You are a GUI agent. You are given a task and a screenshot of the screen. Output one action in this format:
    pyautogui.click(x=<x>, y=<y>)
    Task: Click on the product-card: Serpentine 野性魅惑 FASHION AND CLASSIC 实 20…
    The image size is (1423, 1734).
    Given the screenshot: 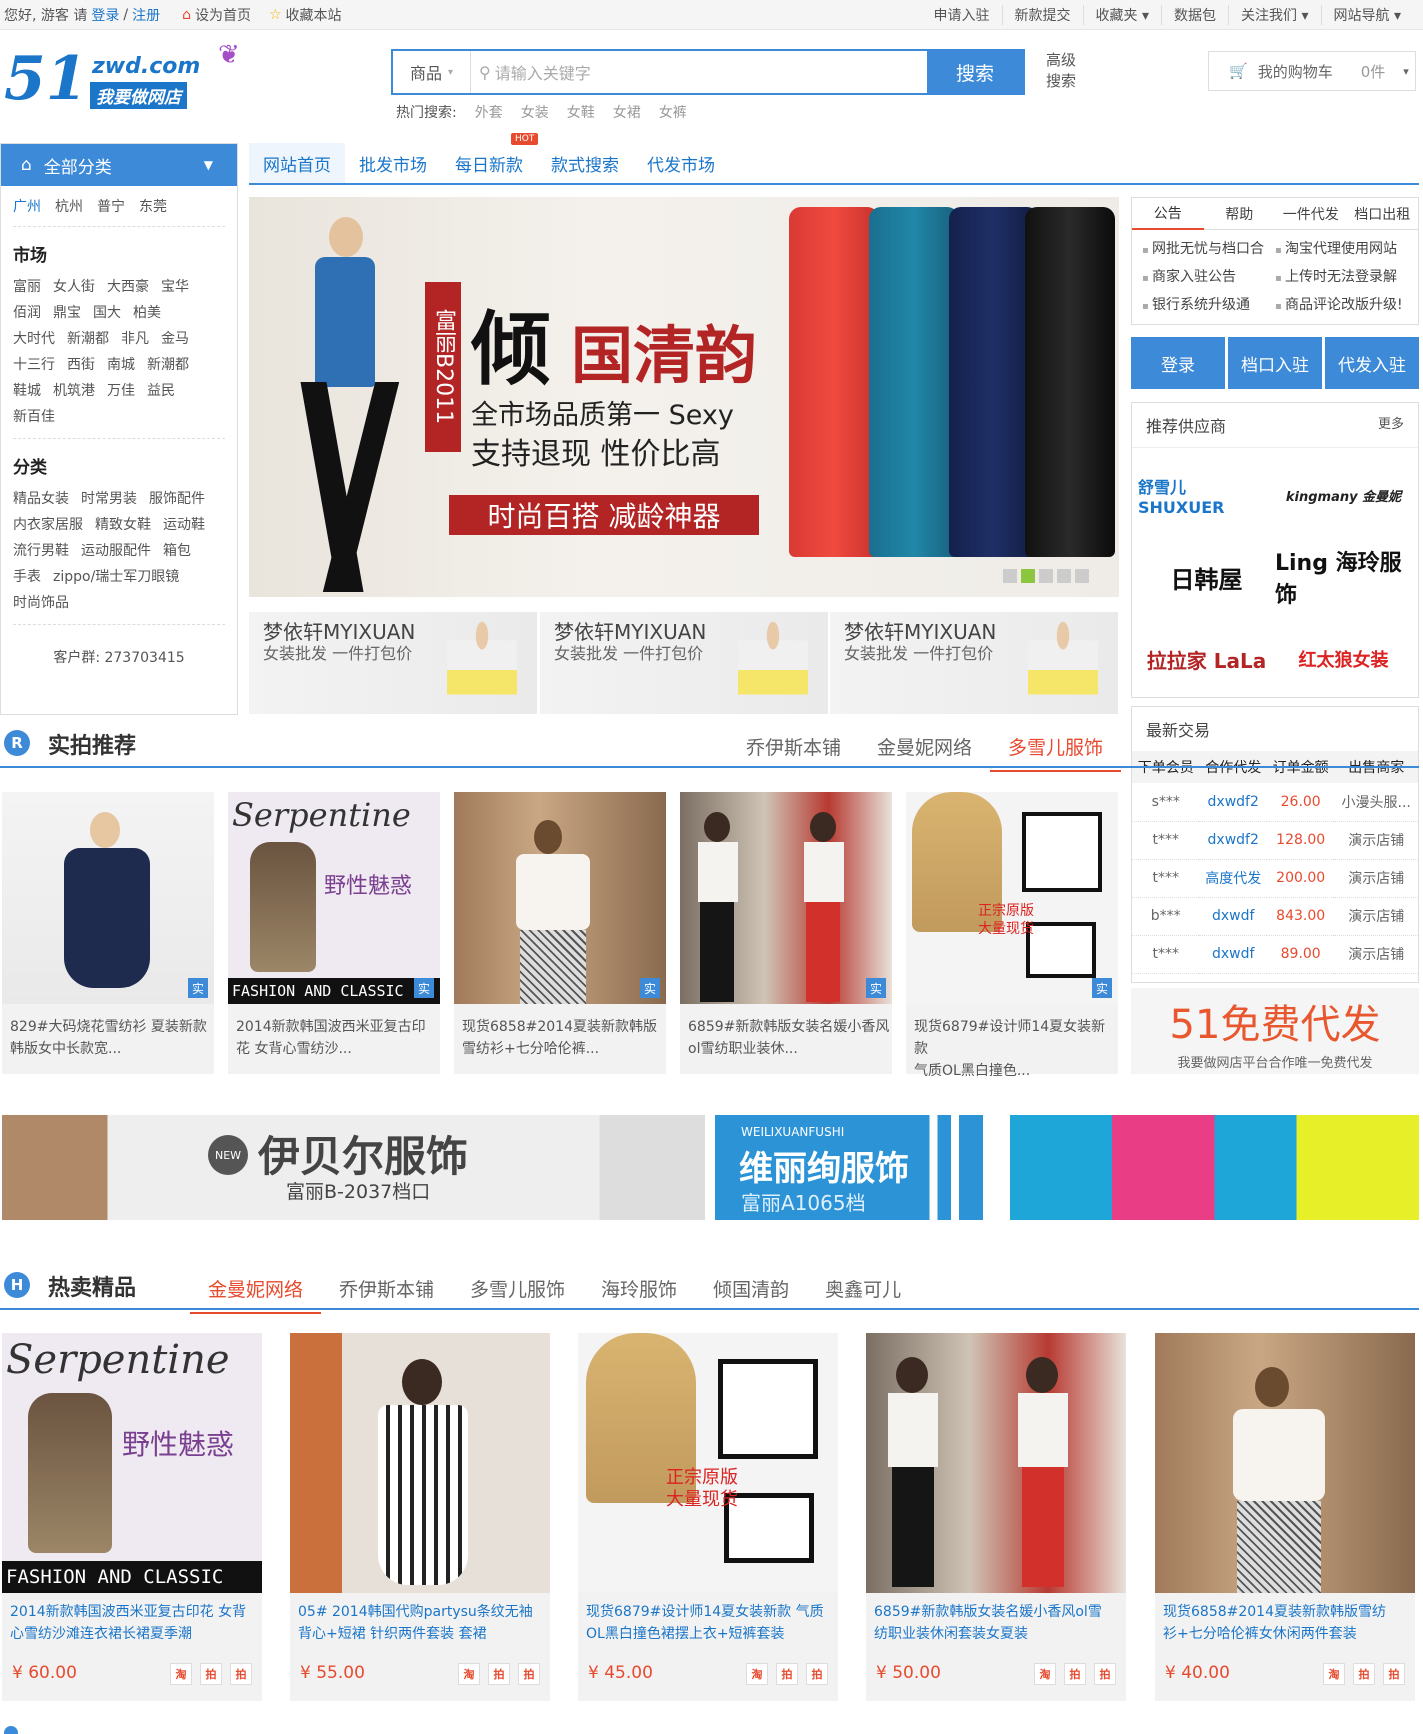 What is the action you would take?
    pyautogui.click(x=334, y=933)
    